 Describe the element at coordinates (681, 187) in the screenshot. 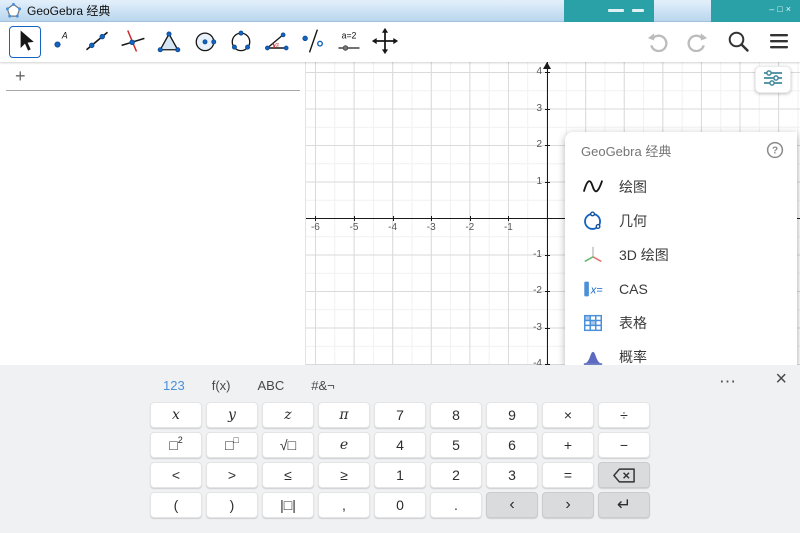

I see `menu-item-graphing: 绘图` at that location.